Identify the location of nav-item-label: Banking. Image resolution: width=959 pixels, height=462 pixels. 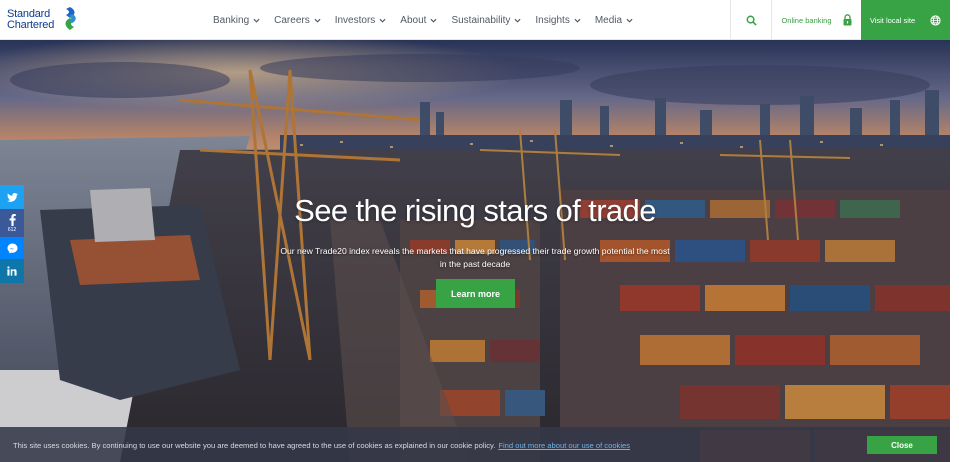
(231, 20).